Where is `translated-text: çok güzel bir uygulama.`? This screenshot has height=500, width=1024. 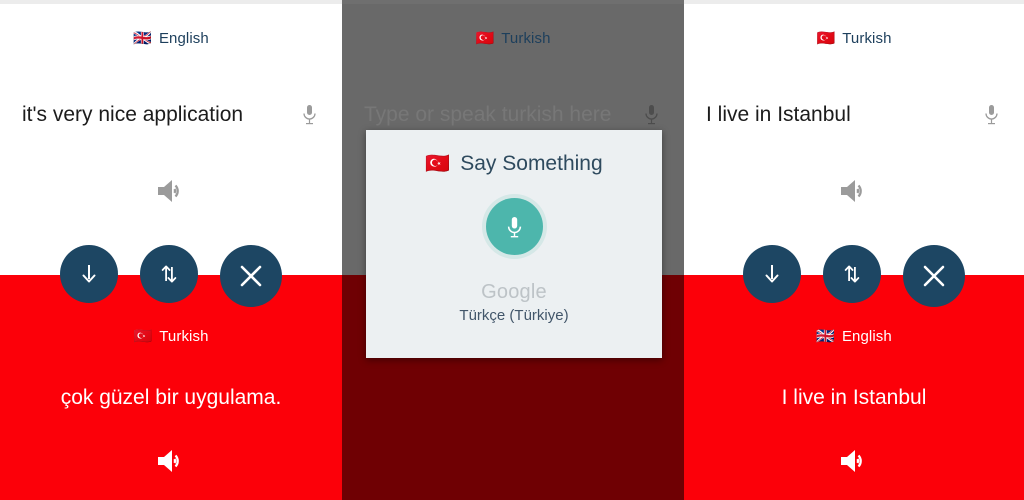 translated-text: çok güzel bir uygulama. is located at coordinates (171, 397).